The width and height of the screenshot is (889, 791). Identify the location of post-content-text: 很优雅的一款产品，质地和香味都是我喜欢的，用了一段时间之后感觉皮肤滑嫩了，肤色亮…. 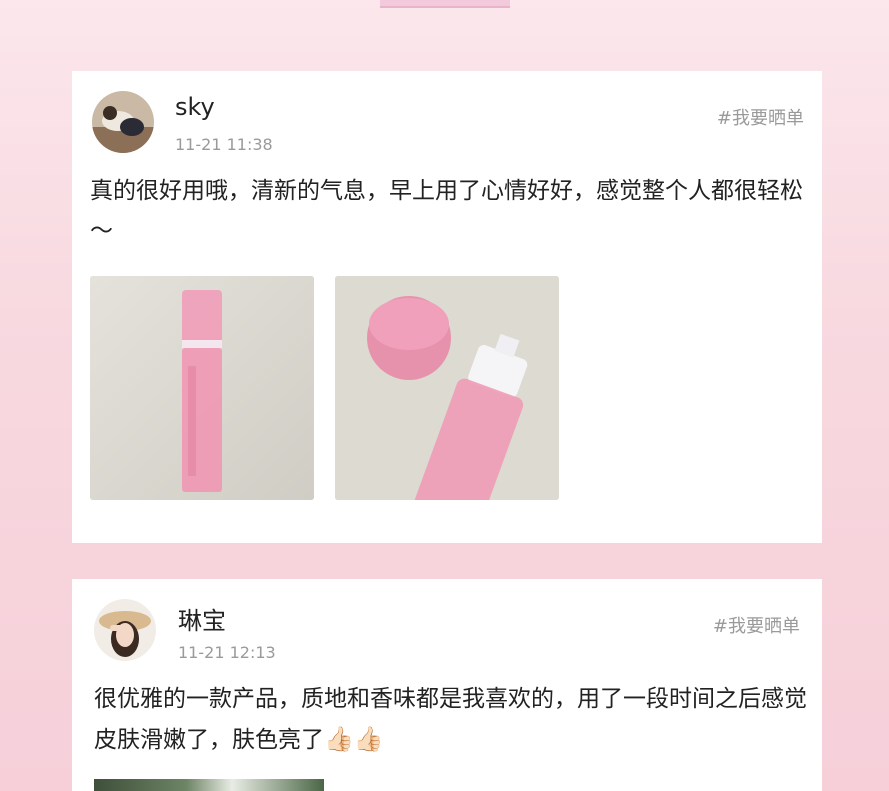
(450, 719).